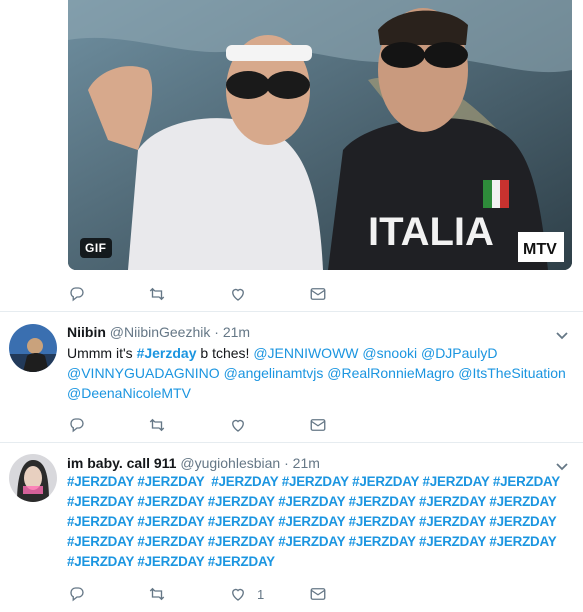 The height and width of the screenshot is (612, 583). What do you see at coordinates (540, 249) in the screenshot?
I see `mtv-watermark: MTV` at bounding box center [540, 249].